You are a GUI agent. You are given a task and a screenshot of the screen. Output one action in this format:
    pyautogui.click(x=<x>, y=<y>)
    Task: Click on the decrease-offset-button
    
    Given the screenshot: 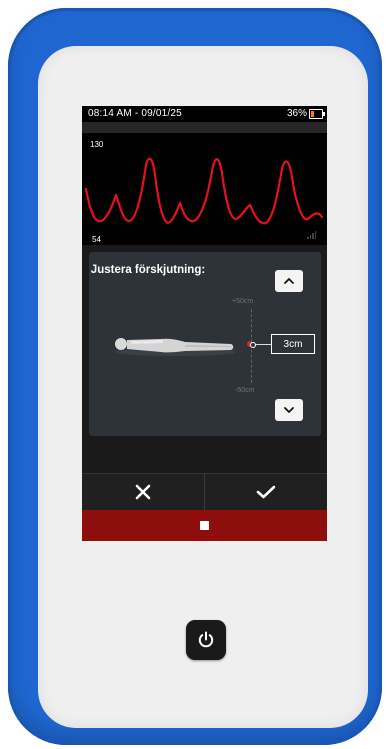 What is the action you would take?
    pyautogui.click(x=289, y=410)
    